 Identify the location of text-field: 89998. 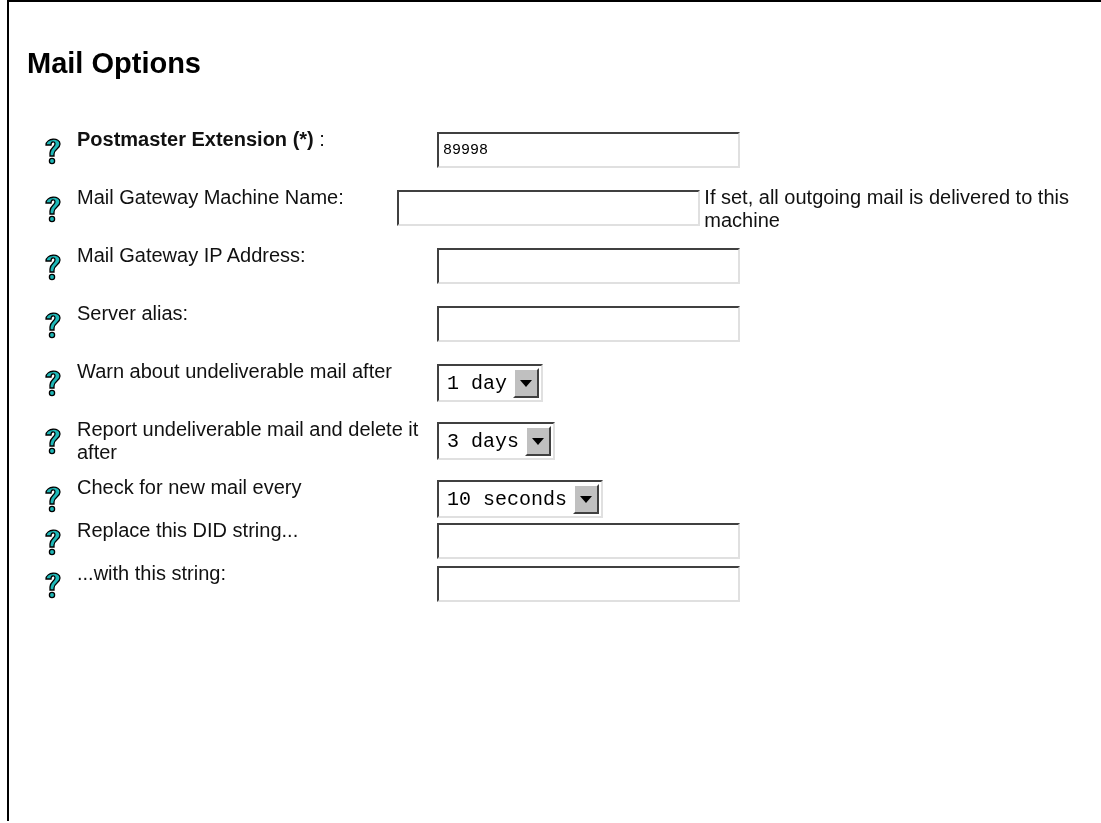
(588, 150).